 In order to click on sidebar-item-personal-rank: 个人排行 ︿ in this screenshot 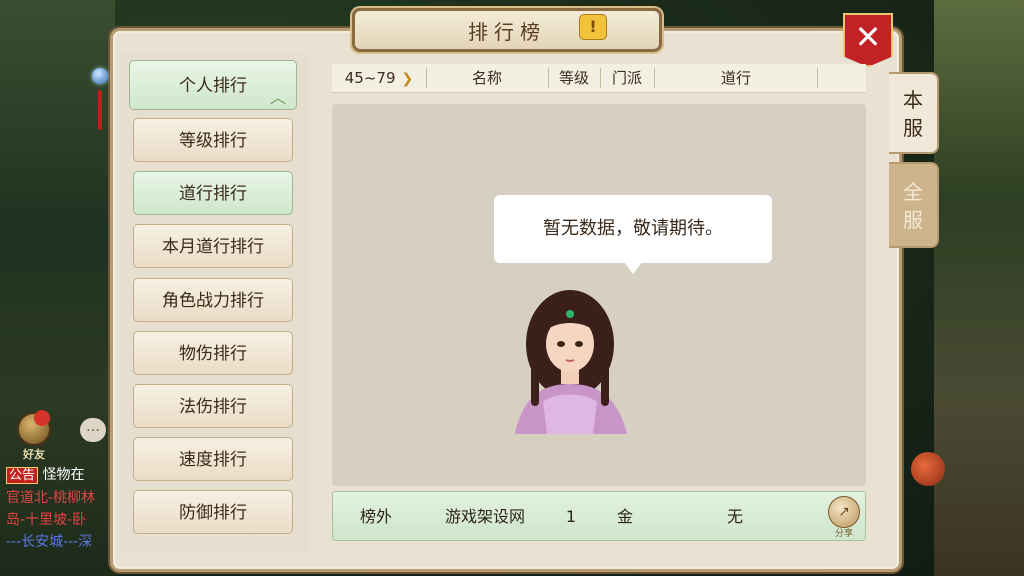, I will do `click(213, 85)`.